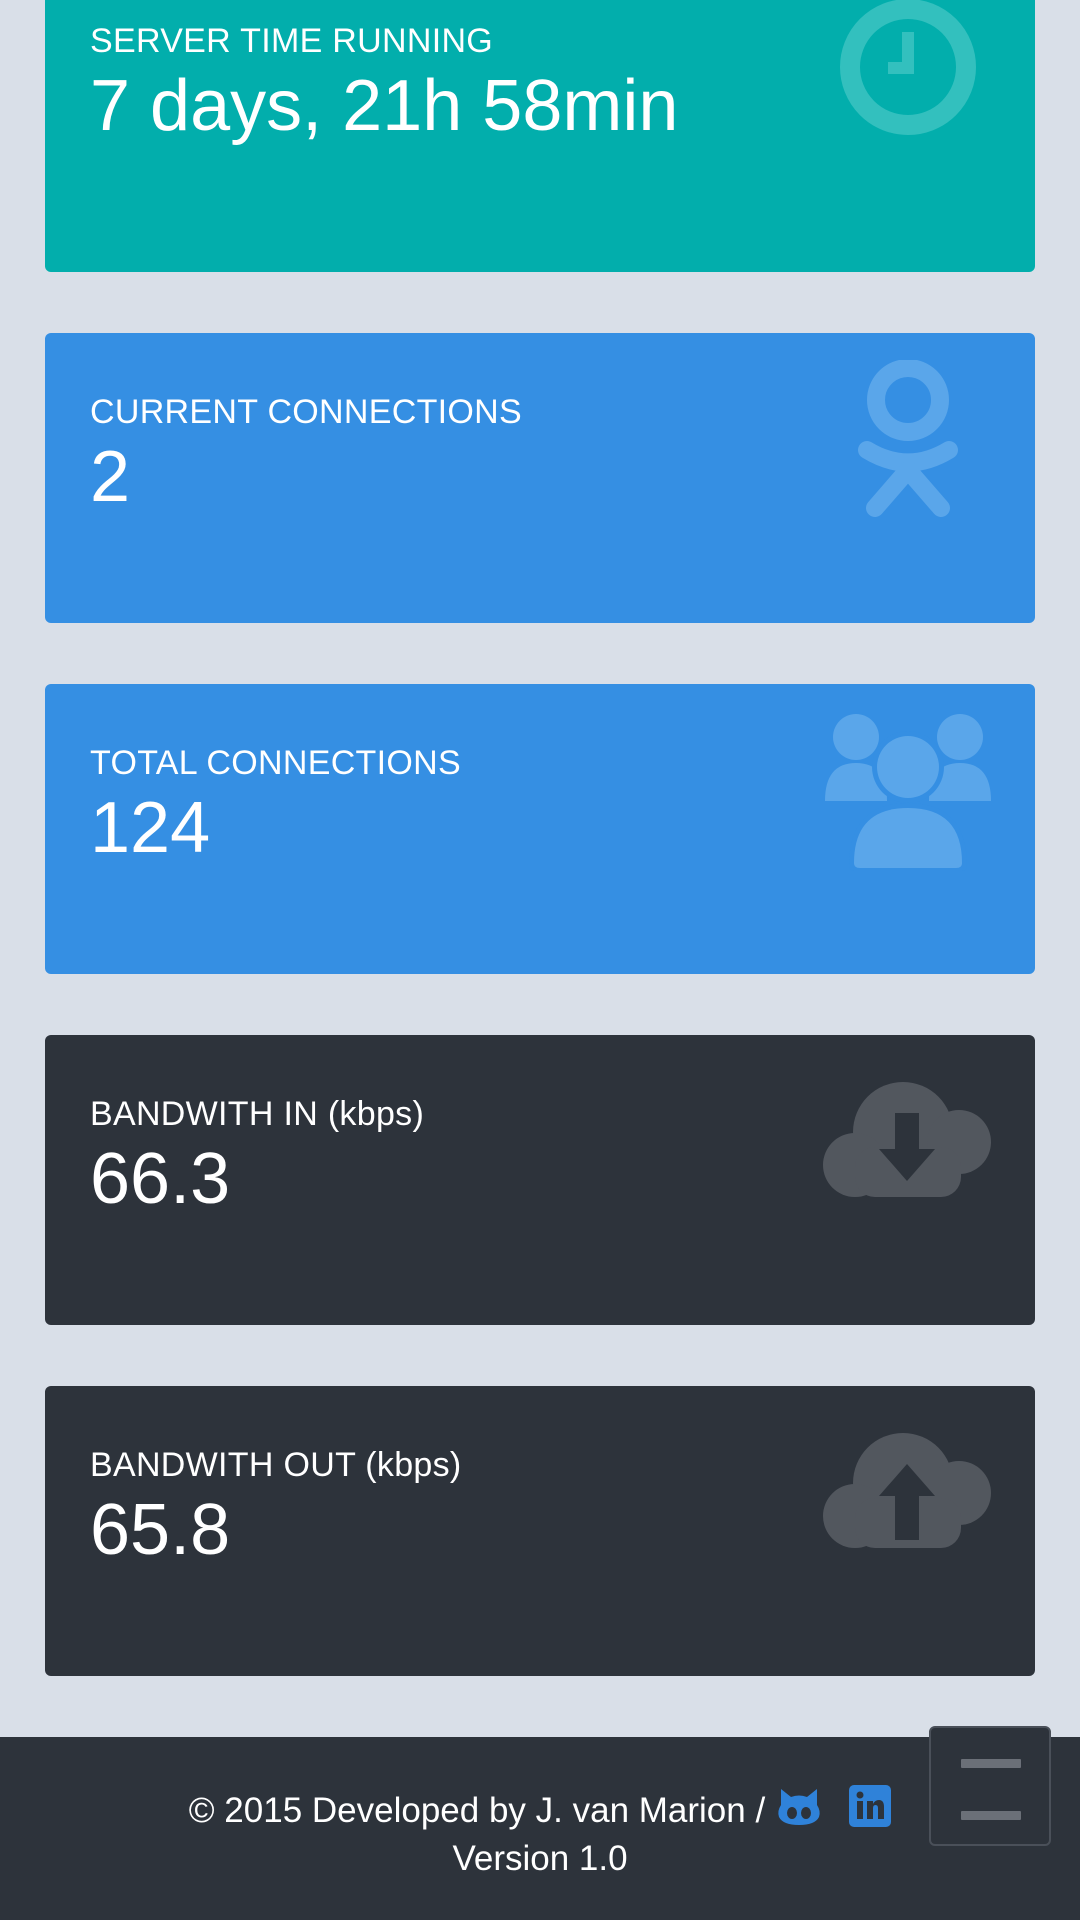  What do you see at coordinates (540, 829) in the screenshot?
I see `total-connections-card: TOTAL CONNECTIONS 124` at bounding box center [540, 829].